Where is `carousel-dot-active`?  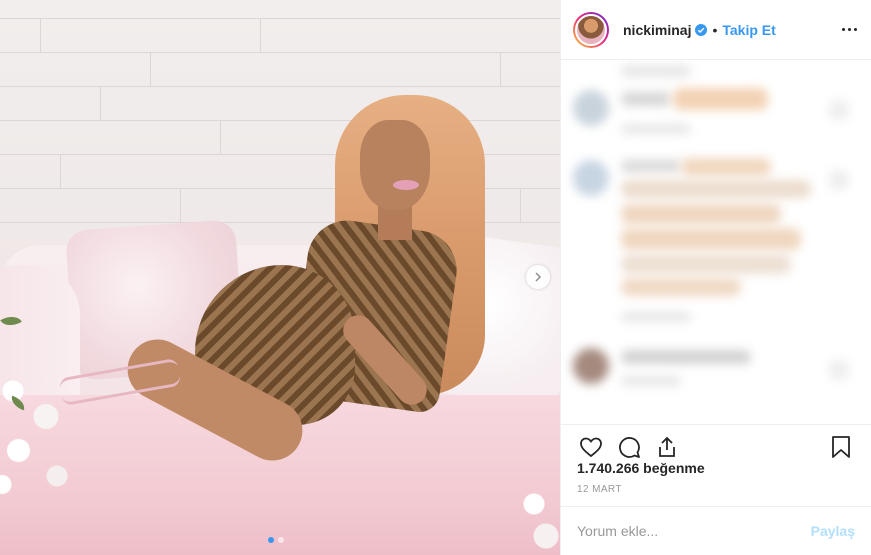 carousel-dot-active is located at coordinates (271, 540).